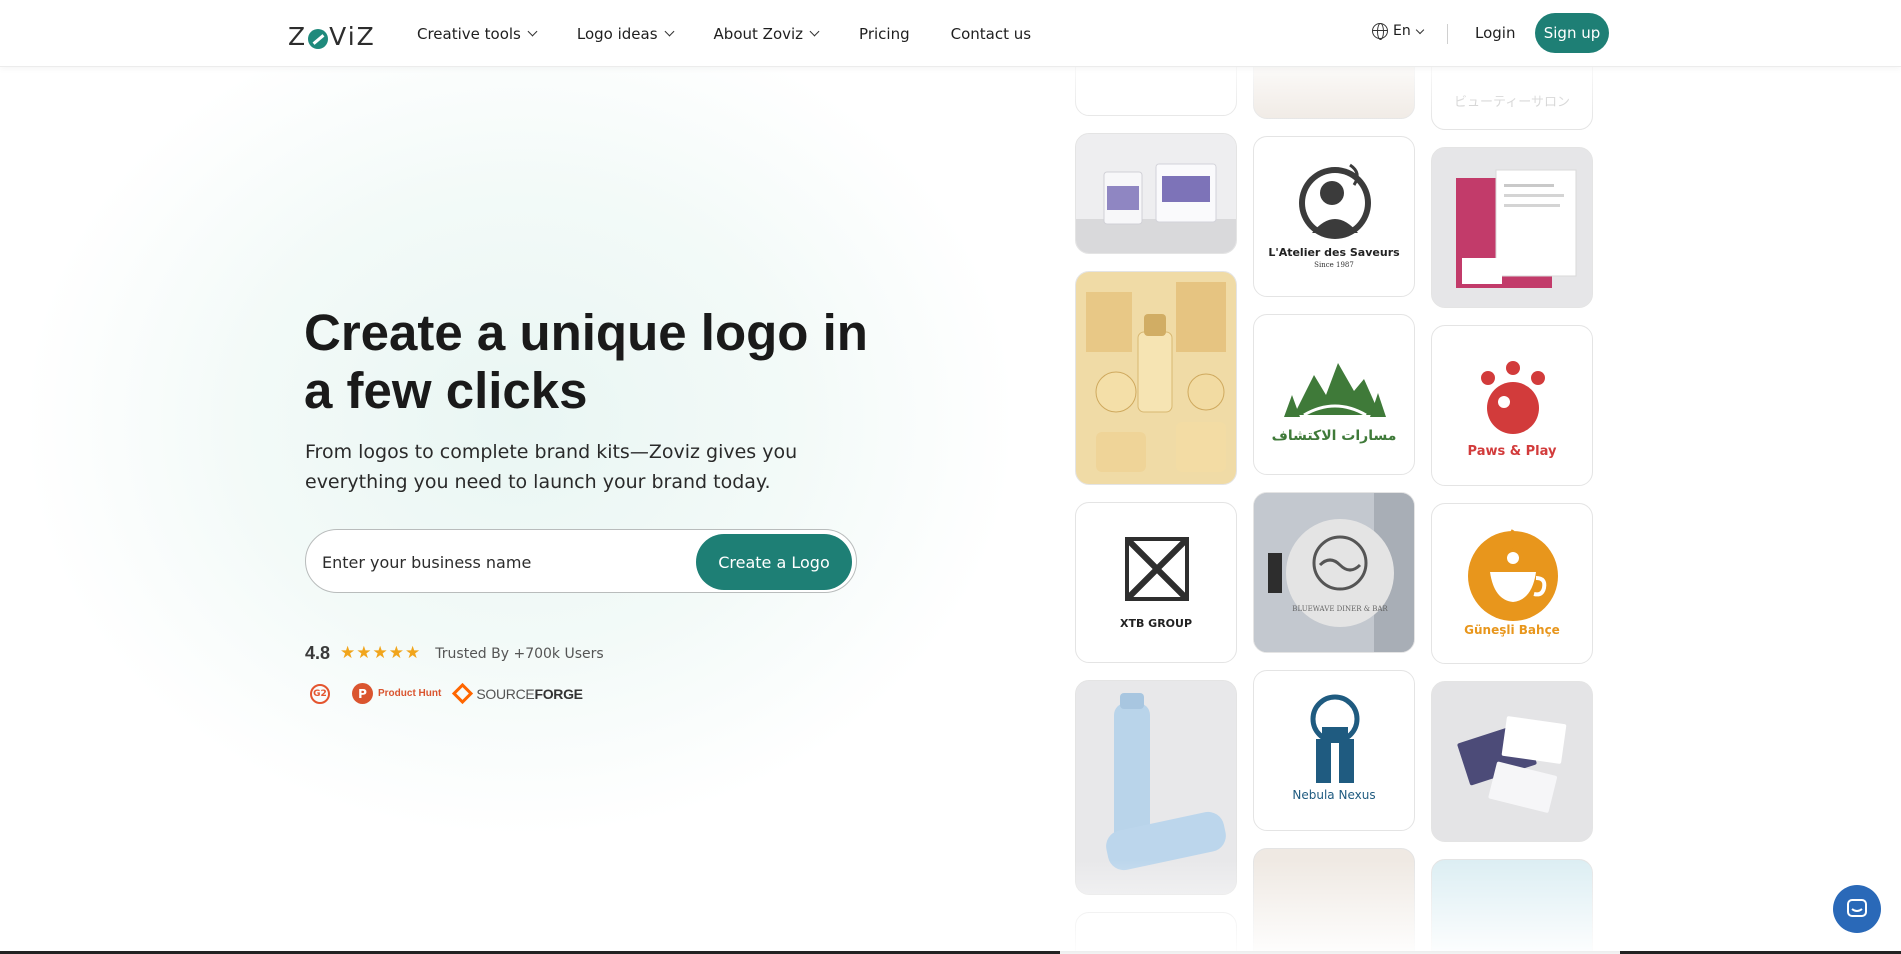 The width and height of the screenshot is (1901, 954). Describe the element at coordinates (1513, 575) in the screenshot. I see `coffee-cup-logo-icon` at that location.